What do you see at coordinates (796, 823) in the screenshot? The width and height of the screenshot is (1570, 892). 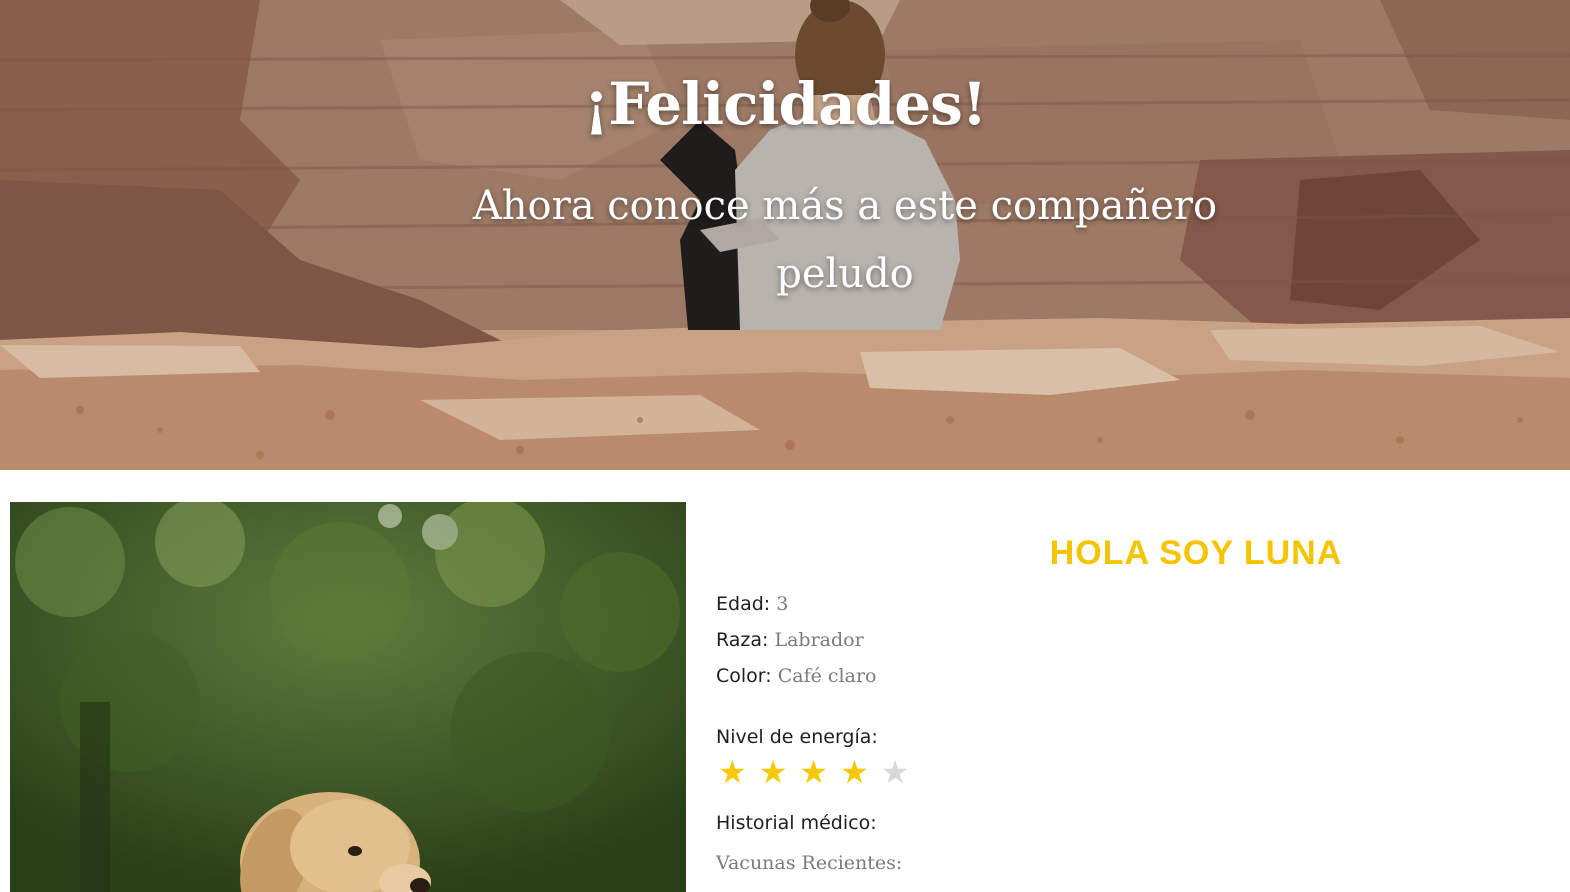 I see `medical-history-label: Historial médico:` at bounding box center [796, 823].